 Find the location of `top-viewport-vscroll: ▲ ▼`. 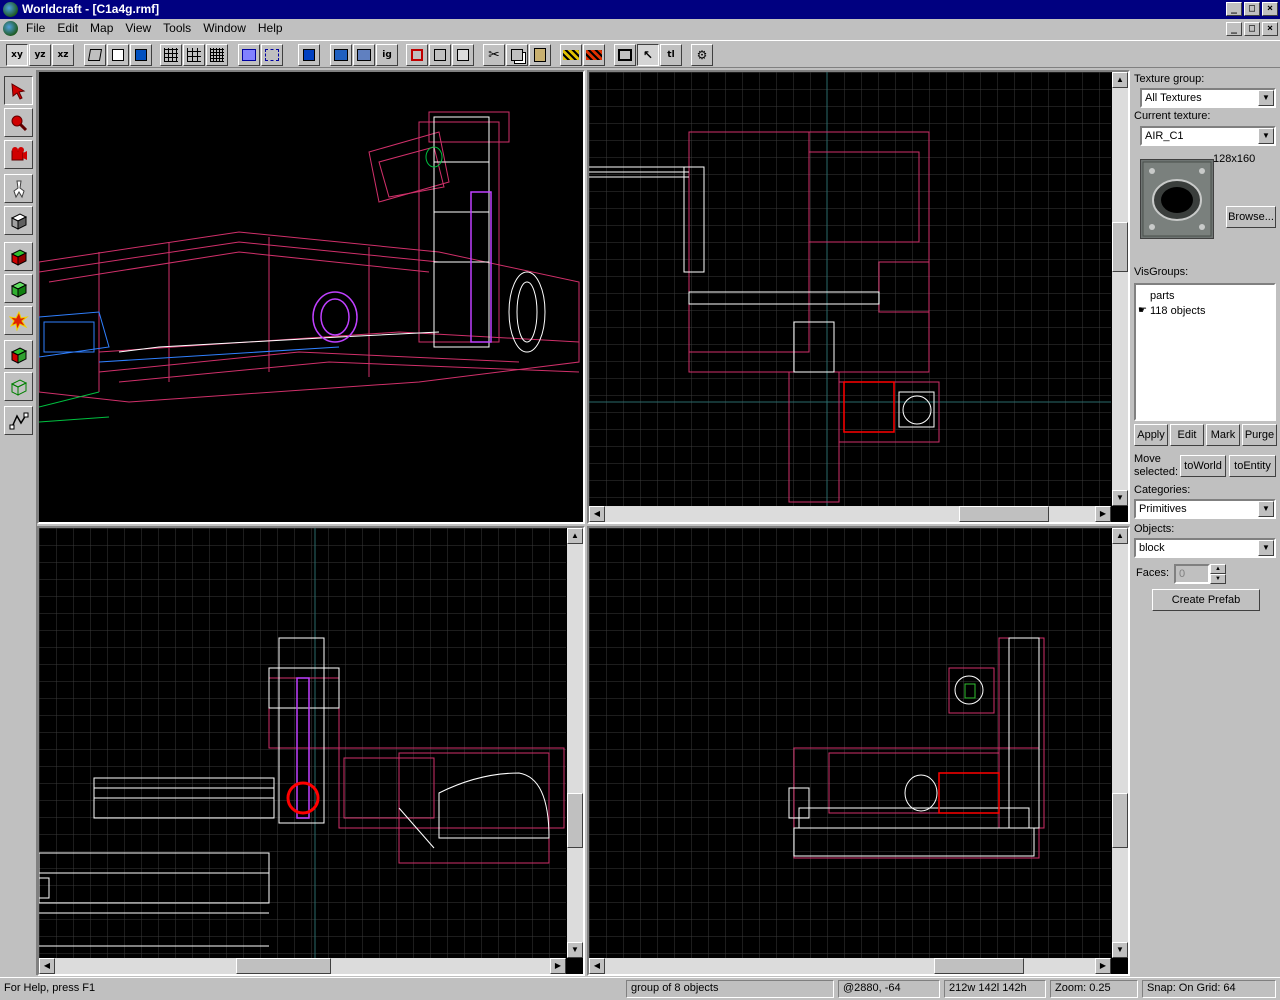

top-viewport-vscroll: ▲ ▼ is located at coordinates (1120, 289).